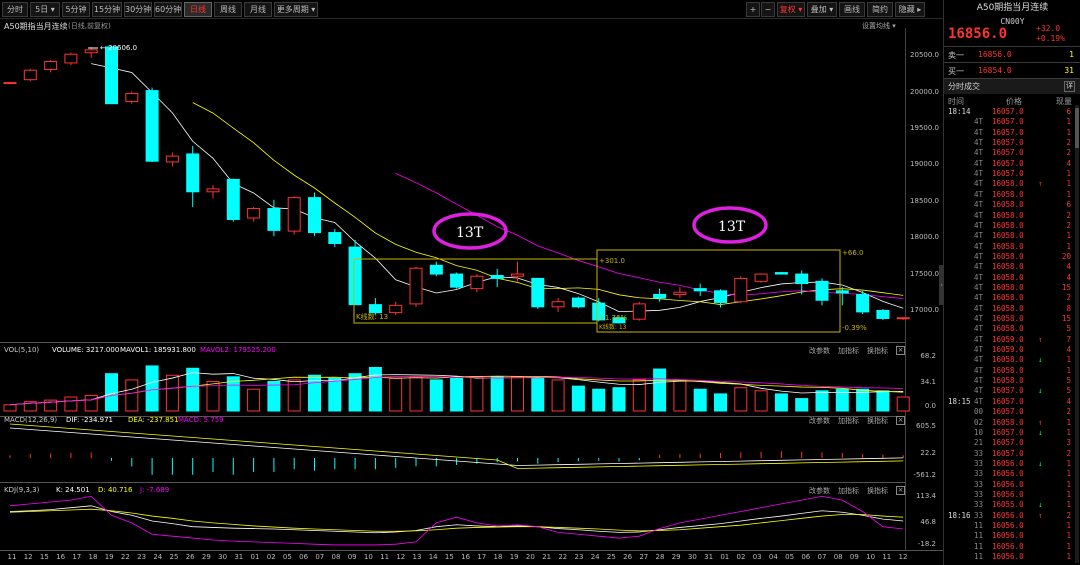 The image size is (1080, 565). I want to click on macd-dea-value: DEA: -237.851, so click(153, 420).